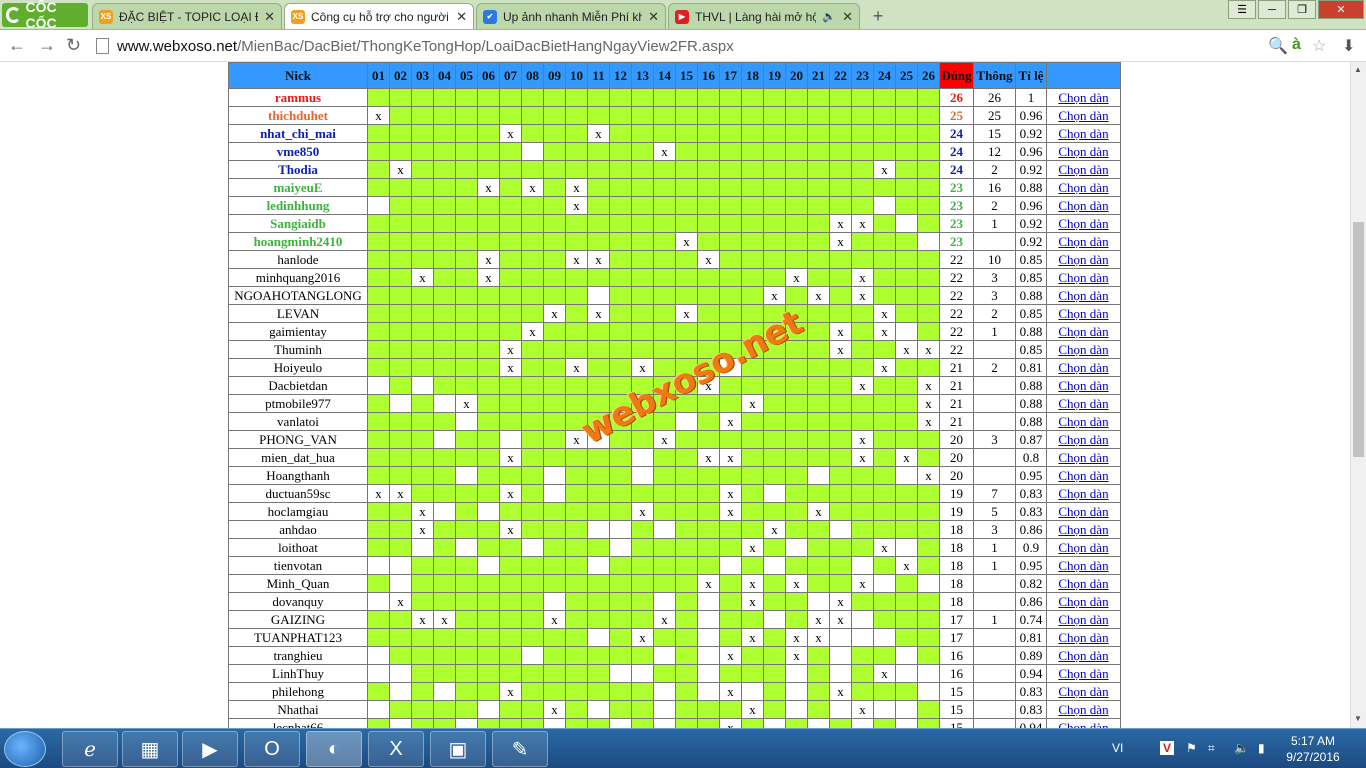  Describe the element at coordinates (878, 16) in the screenshot. I see `new-tab-icon: +` at that location.